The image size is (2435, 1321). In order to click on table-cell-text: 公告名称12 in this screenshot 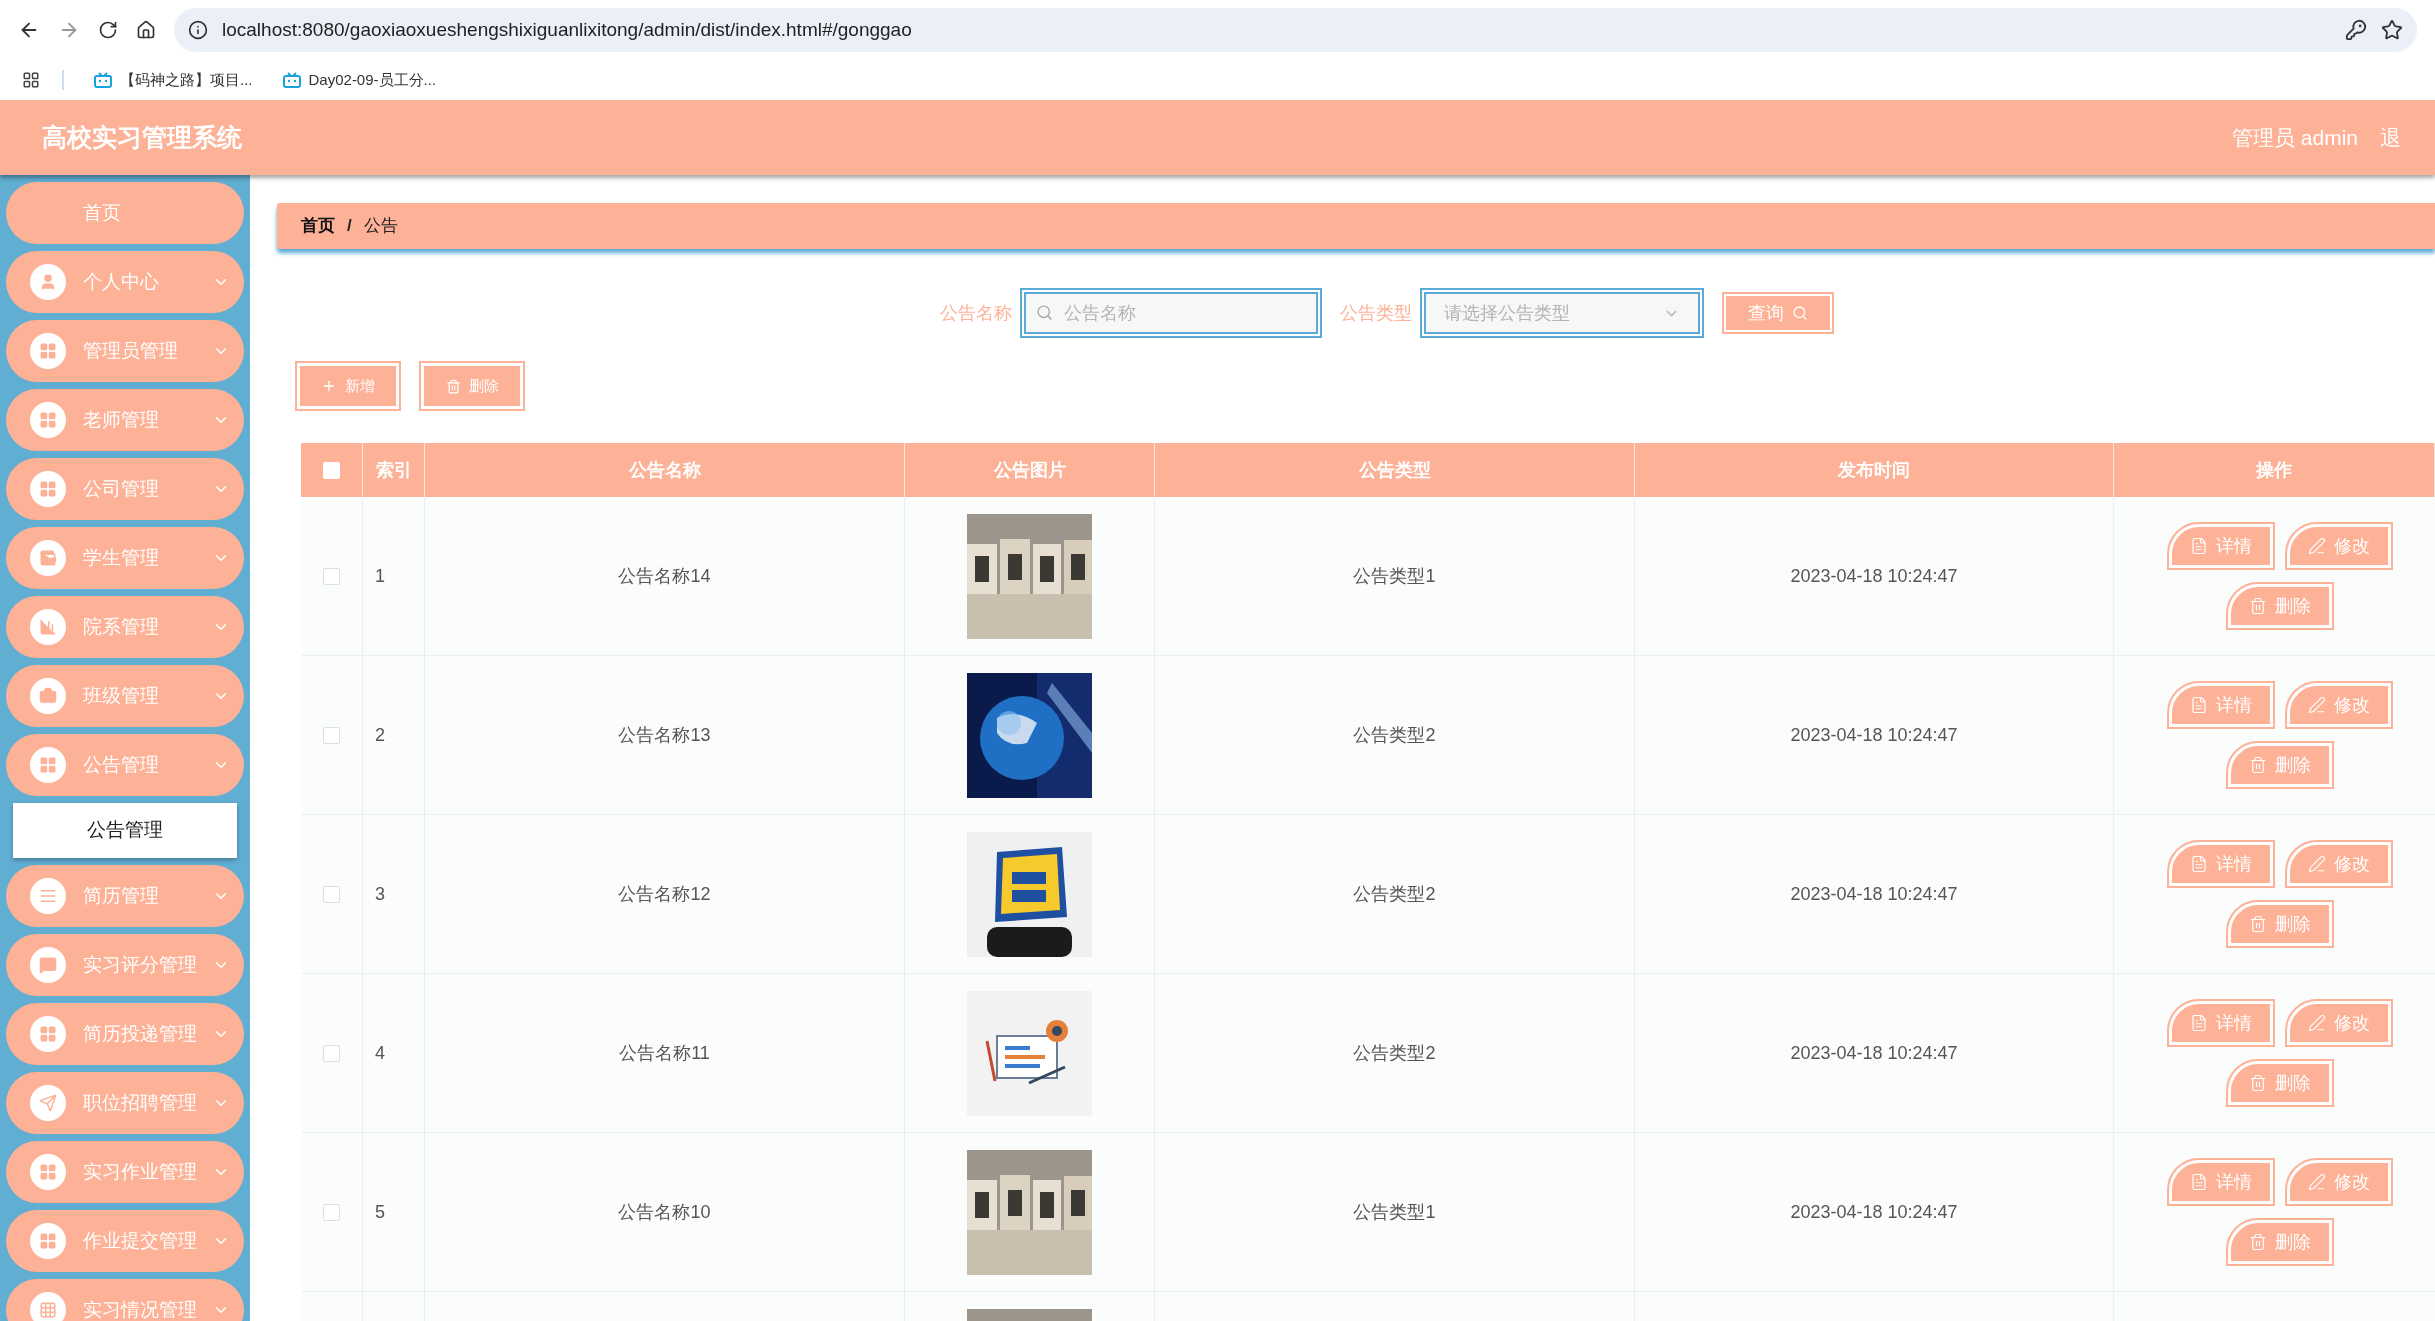, I will do `click(664, 894)`.